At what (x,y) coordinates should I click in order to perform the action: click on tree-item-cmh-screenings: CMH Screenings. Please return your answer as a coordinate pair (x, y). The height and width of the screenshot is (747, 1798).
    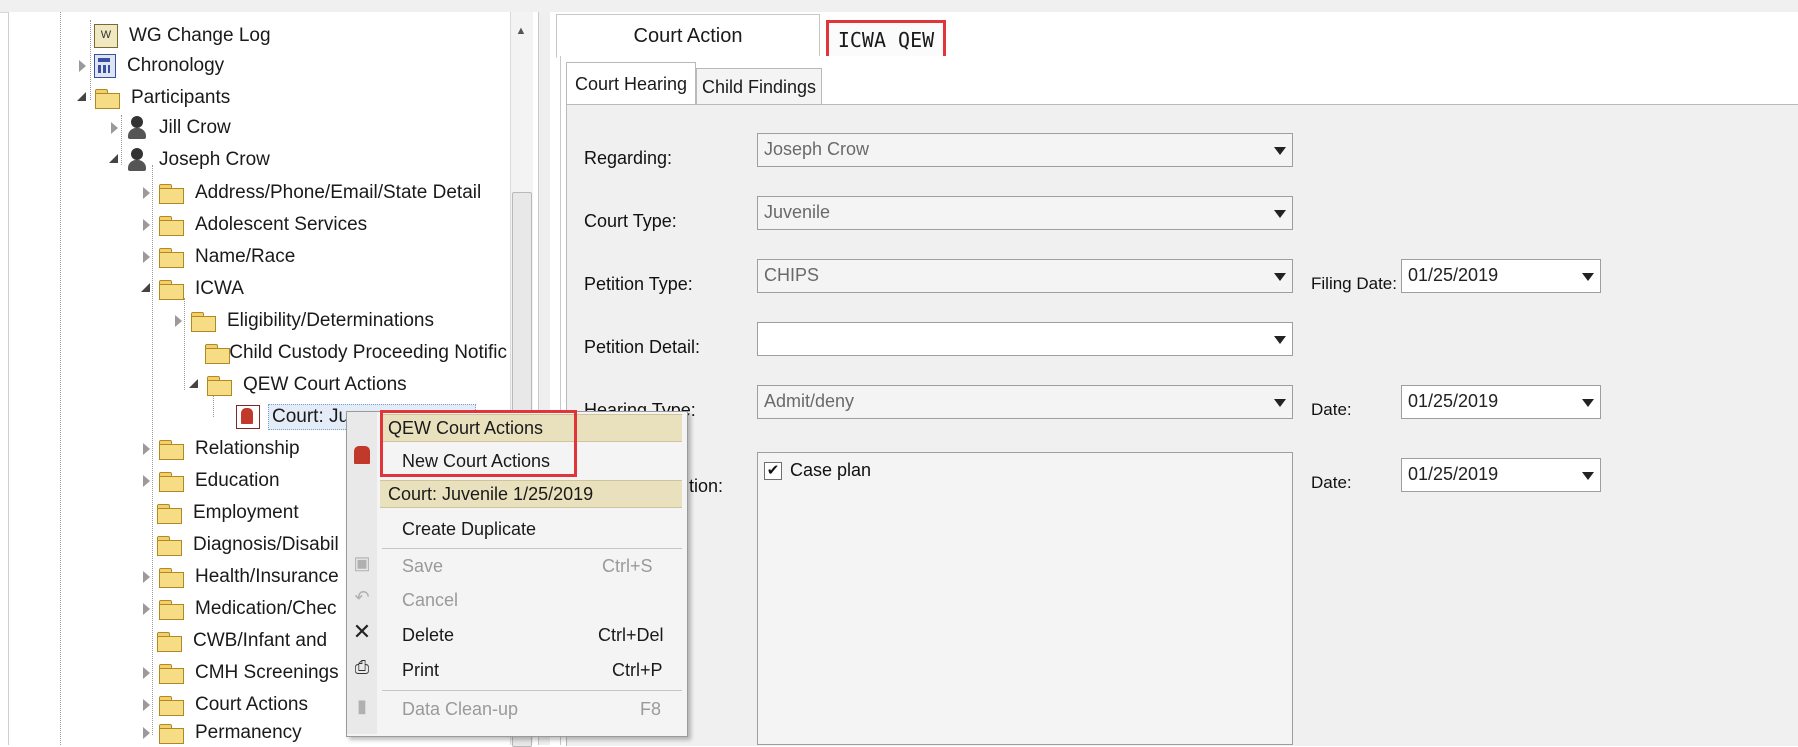
    Looking at the image, I should click on (242, 673).